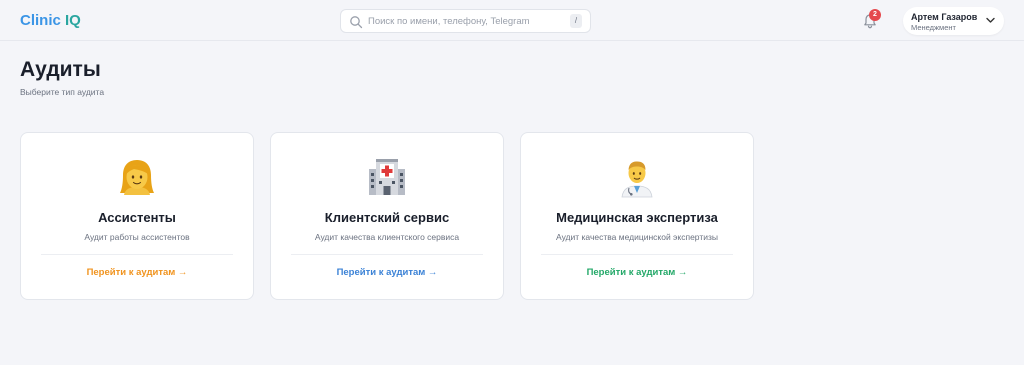  What do you see at coordinates (70, 20) in the screenshot?
I see `logo-text-iq: IQ` at bounding box center [70, 20].